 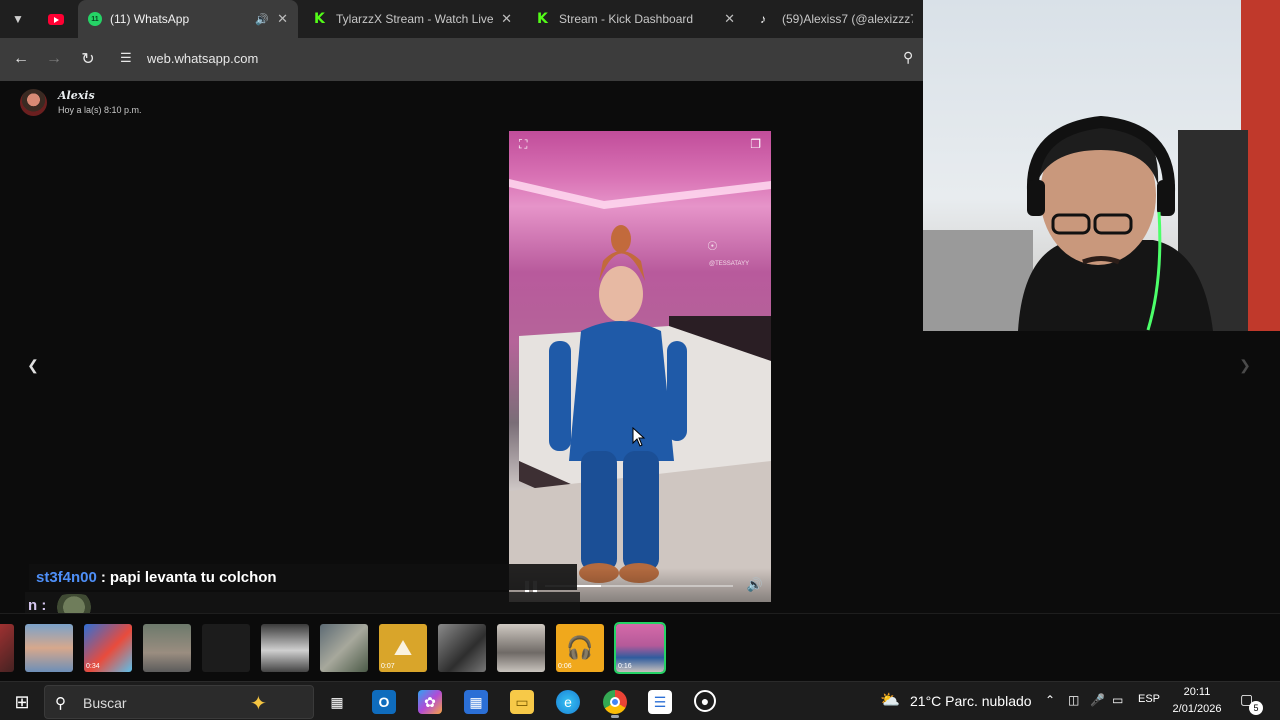 I want to click on task-view-icon: ▦, so click(x=337, y=701).